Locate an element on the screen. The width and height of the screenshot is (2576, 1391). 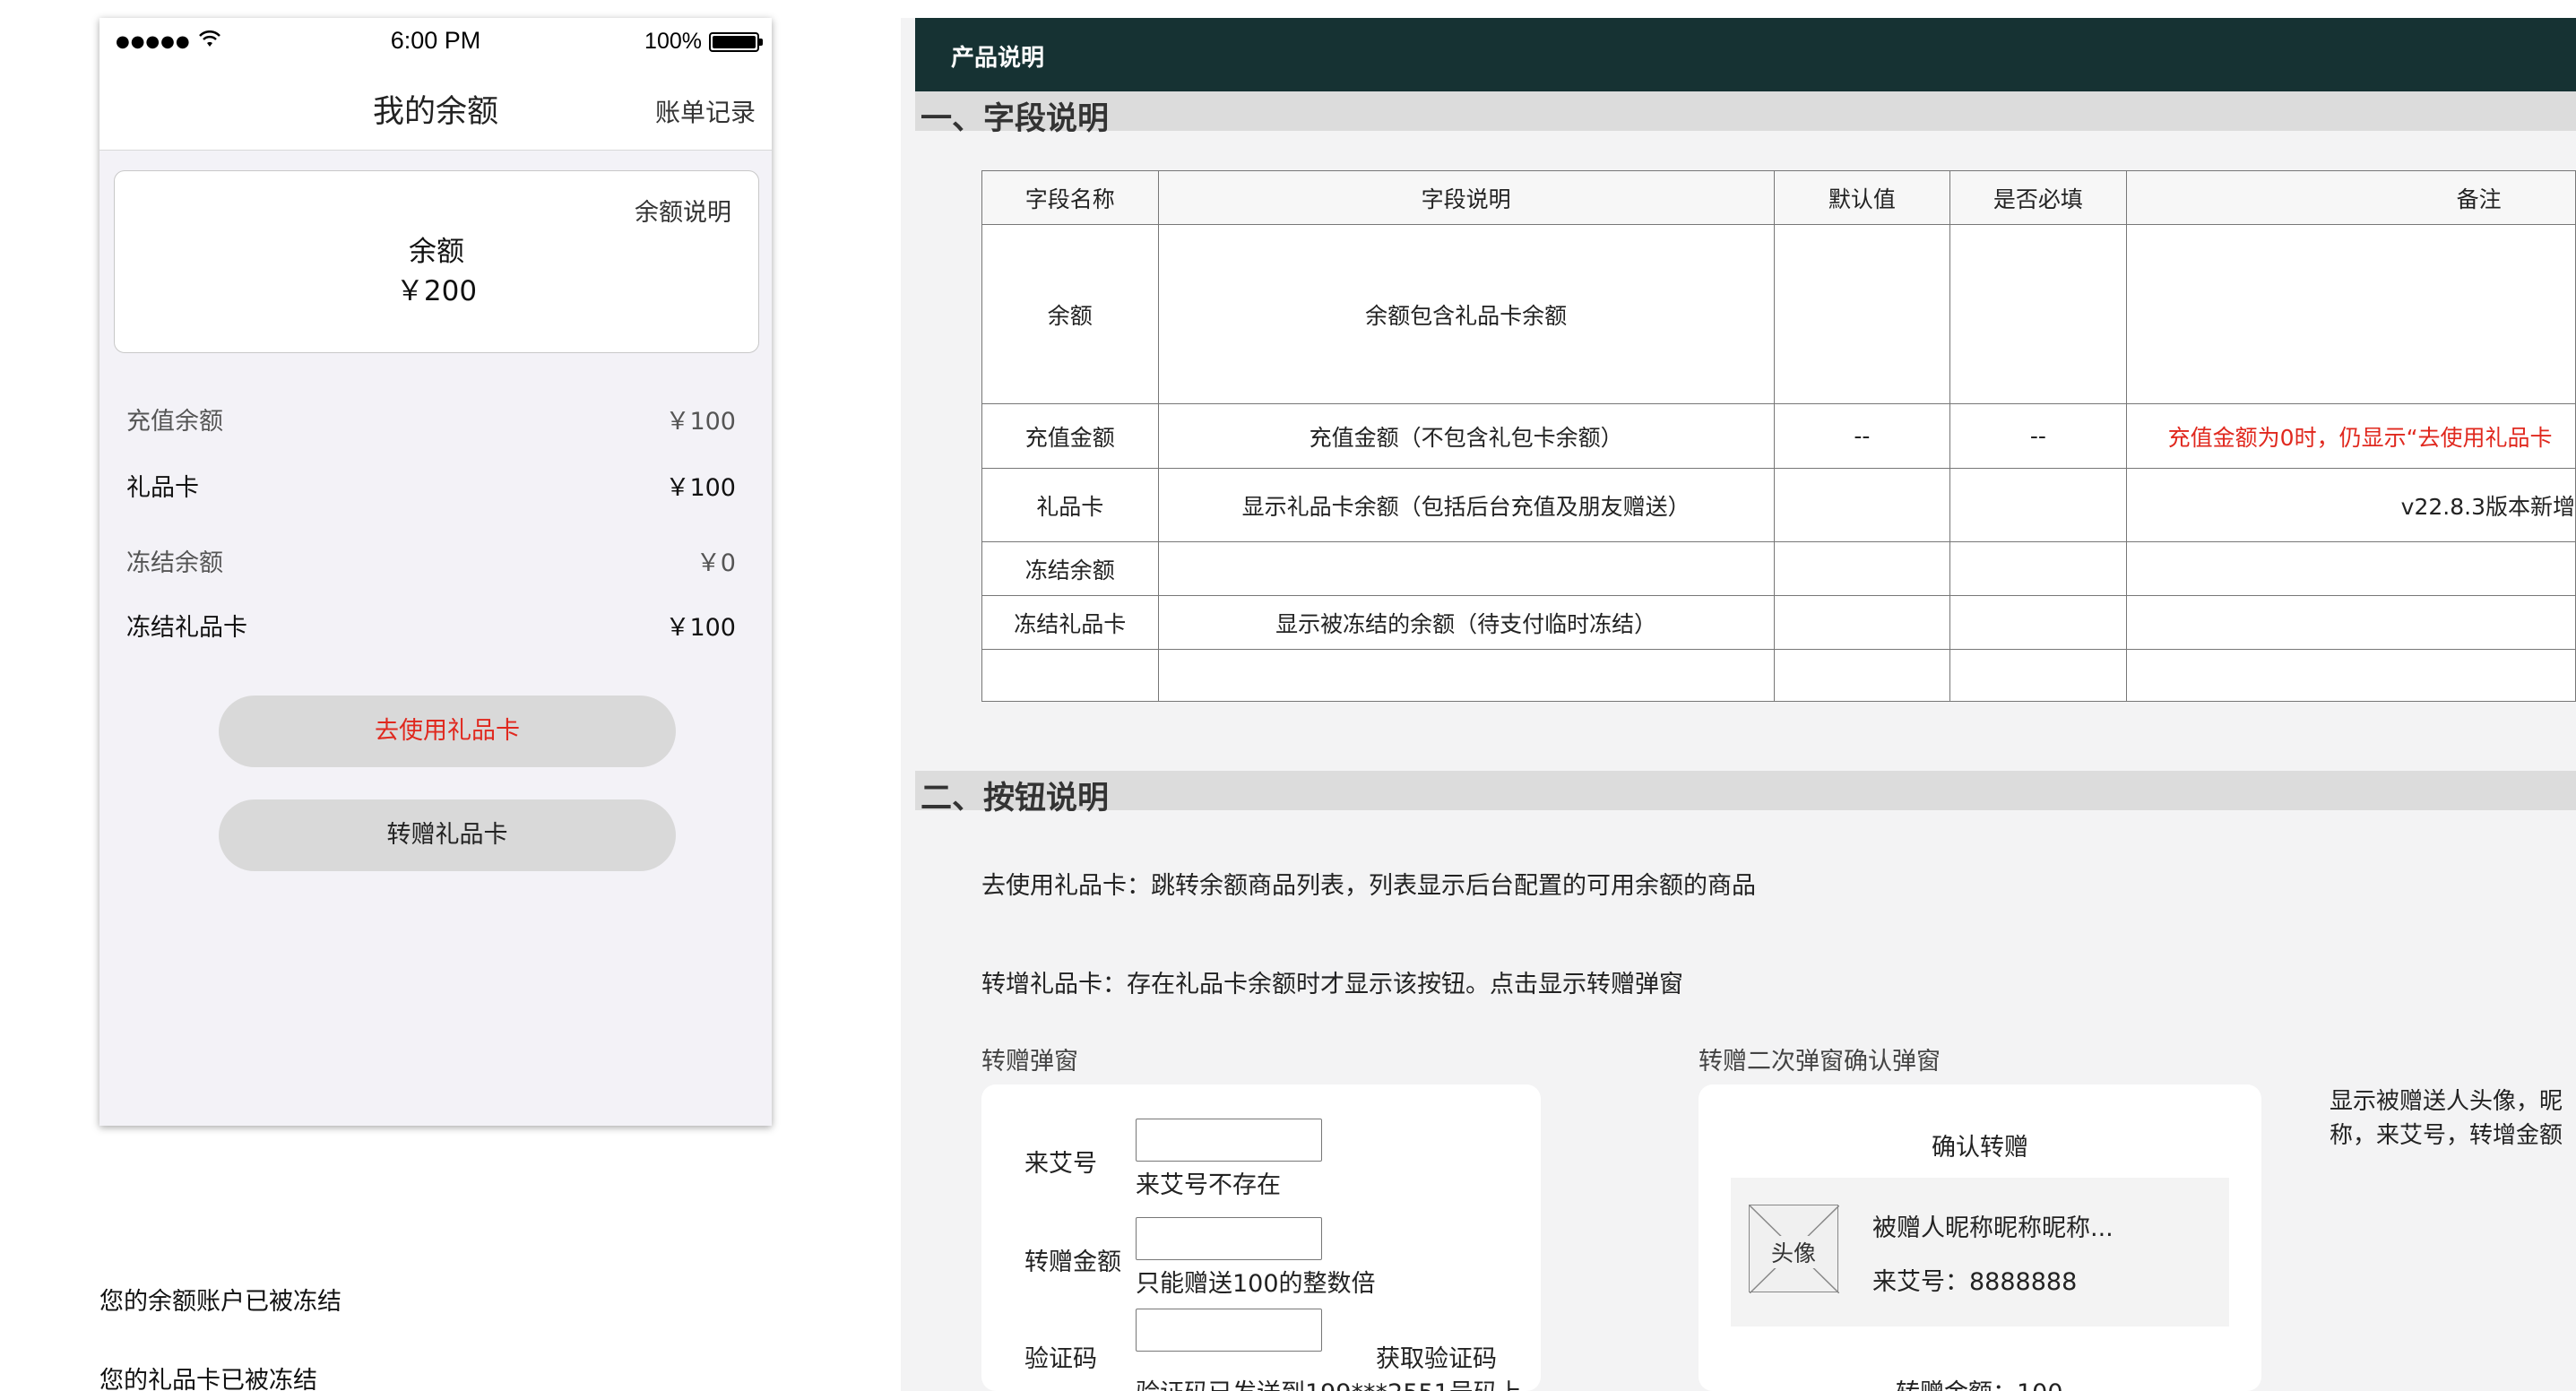
section-title: 二、按钮说明 is located at coordinates (1015, 799).